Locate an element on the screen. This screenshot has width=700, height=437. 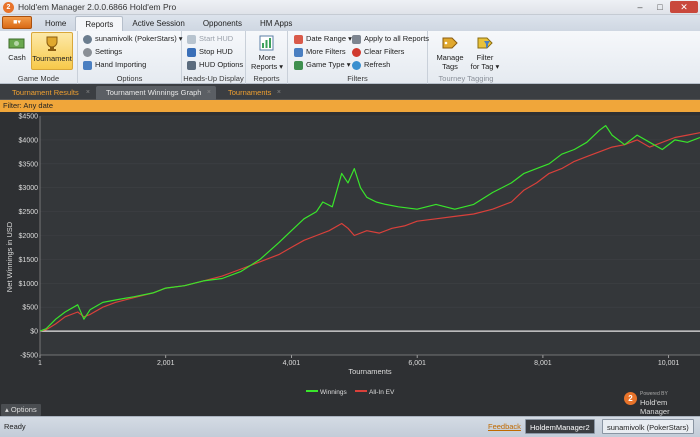
refresh-button: Refresh is located at coordinates (371, 65).